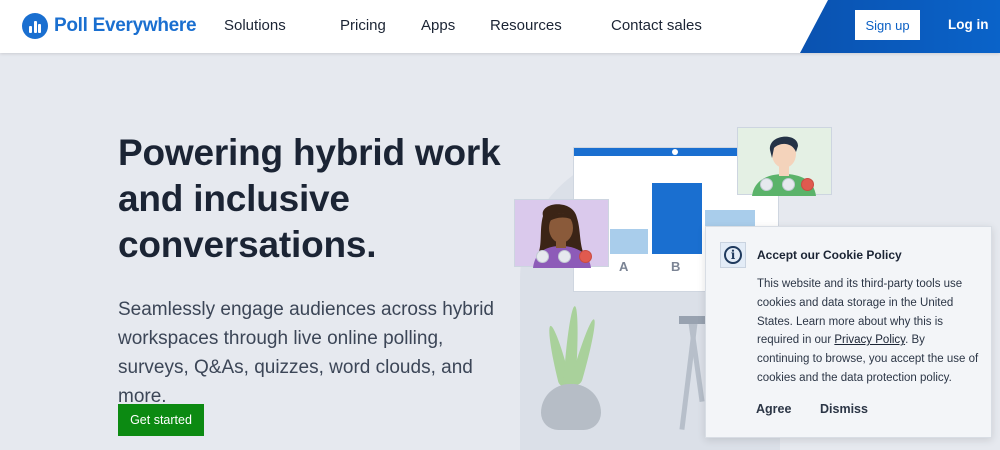 The image size is (1000, 450). Describe the element at coordinates (676, 266) in the screenshot. I see `bar-label-b: B` at that location.